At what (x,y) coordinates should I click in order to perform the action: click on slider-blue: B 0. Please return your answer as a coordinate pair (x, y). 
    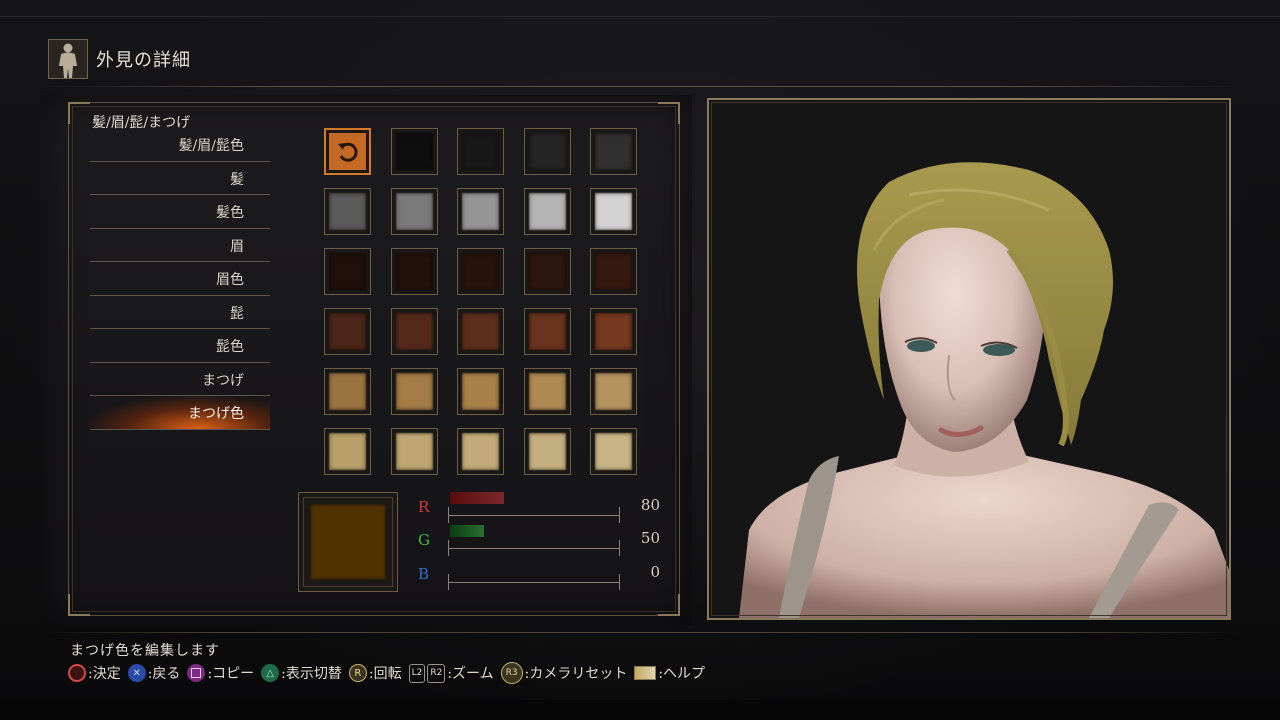
    Looking at the image, I should click on (539, 578).